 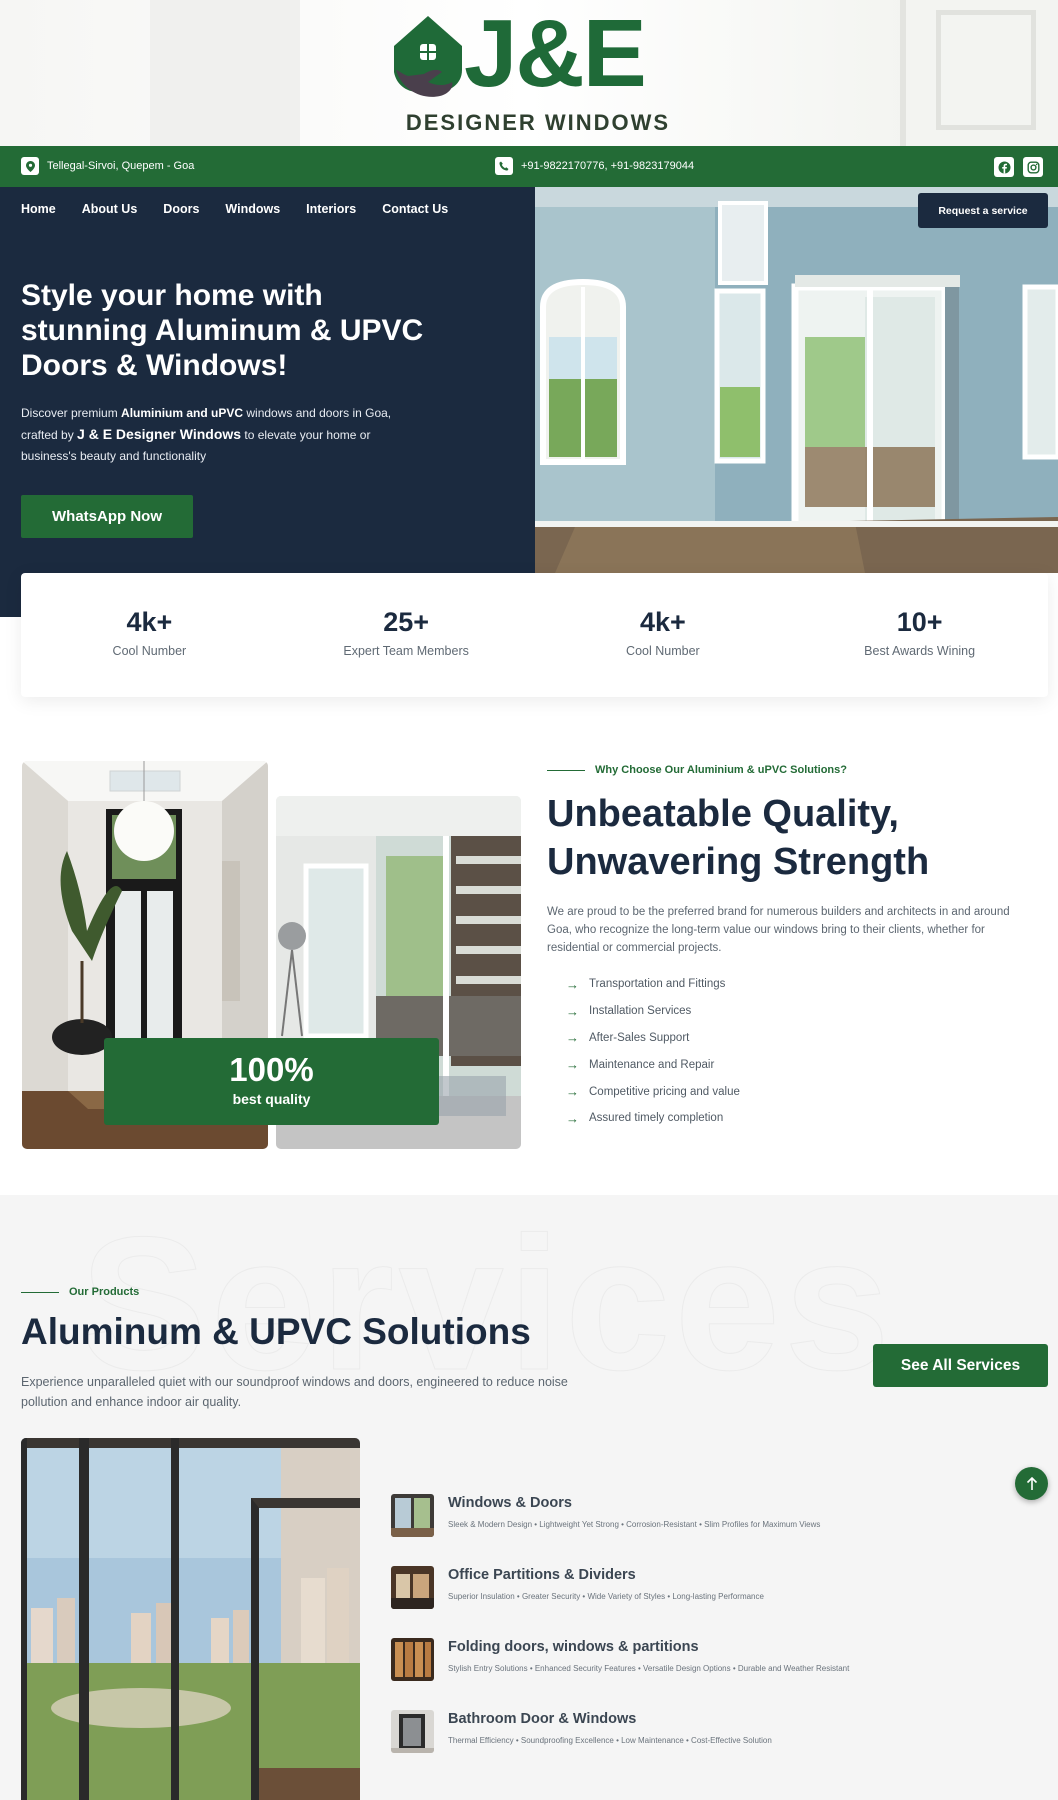 What do you see at coordinates (71, 413) in the screenshot?
I see `hero-desc-text: Discover premium` at bounding box center [71, 413].